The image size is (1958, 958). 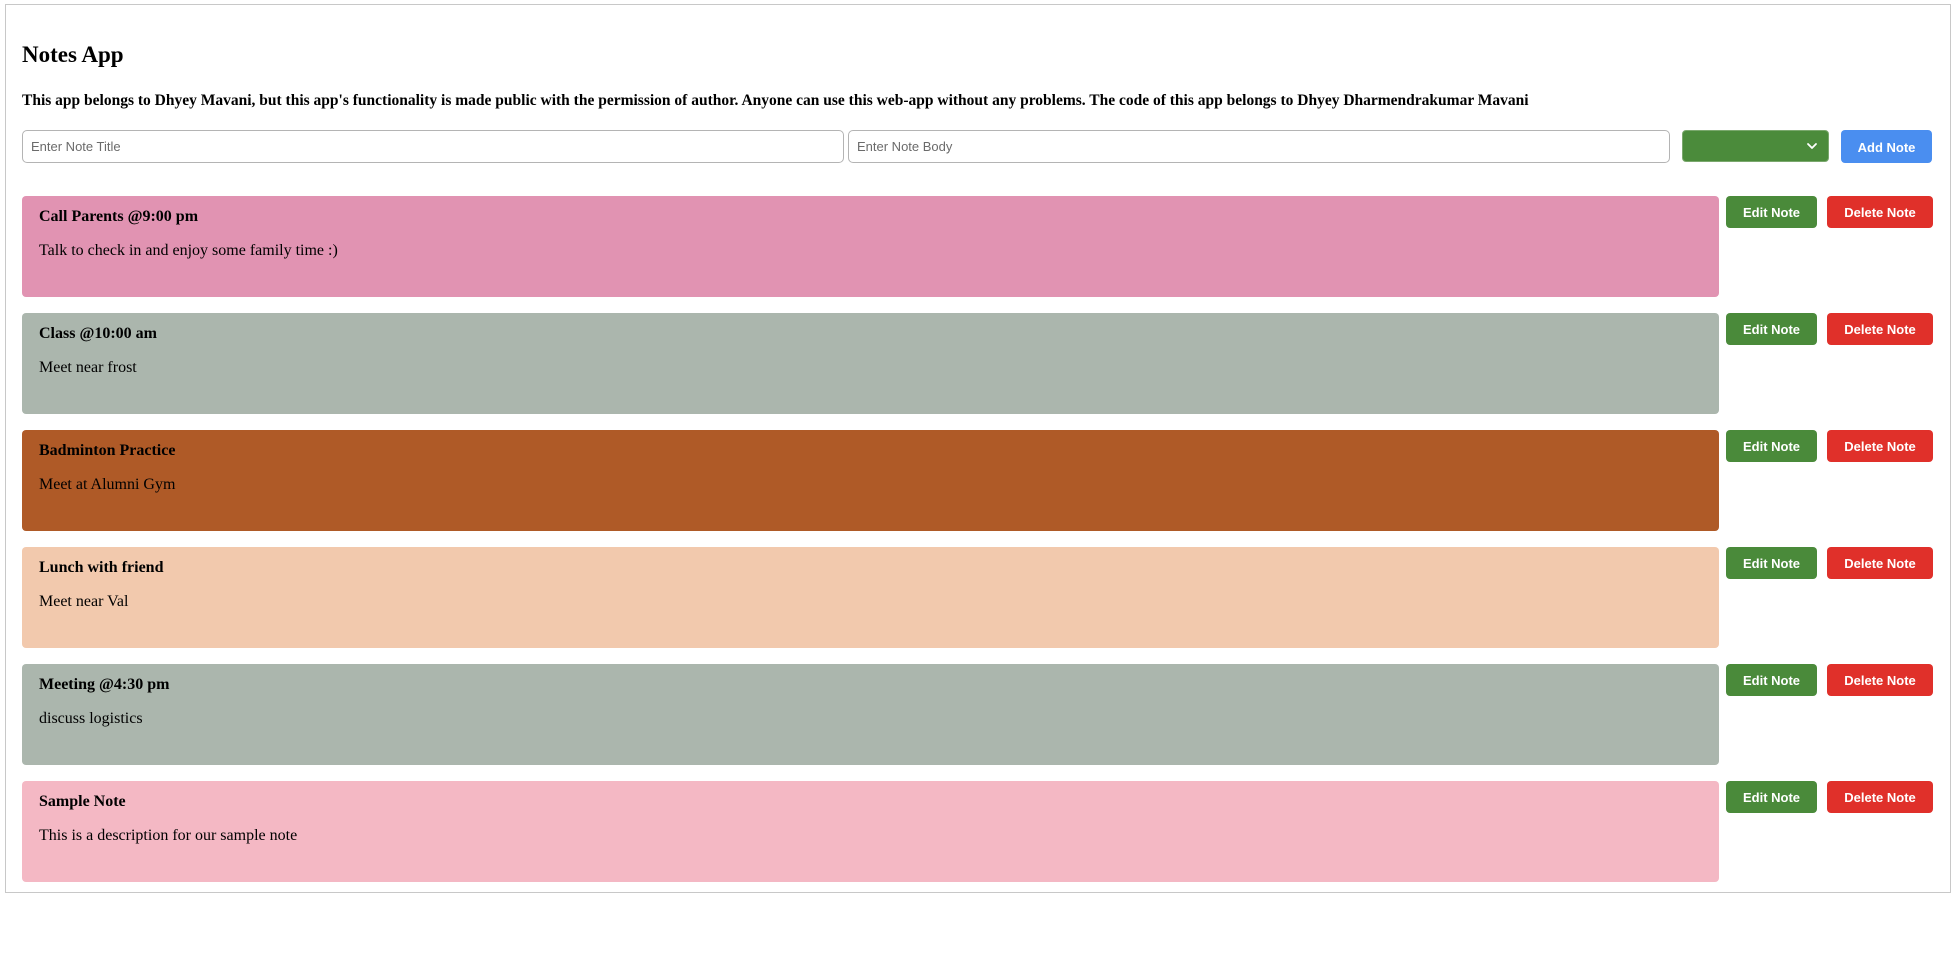 What do you see at coordinates (88, 367) in the screenshot?
I see `note-body: Meet near frost` at bounding box center [88, 367].